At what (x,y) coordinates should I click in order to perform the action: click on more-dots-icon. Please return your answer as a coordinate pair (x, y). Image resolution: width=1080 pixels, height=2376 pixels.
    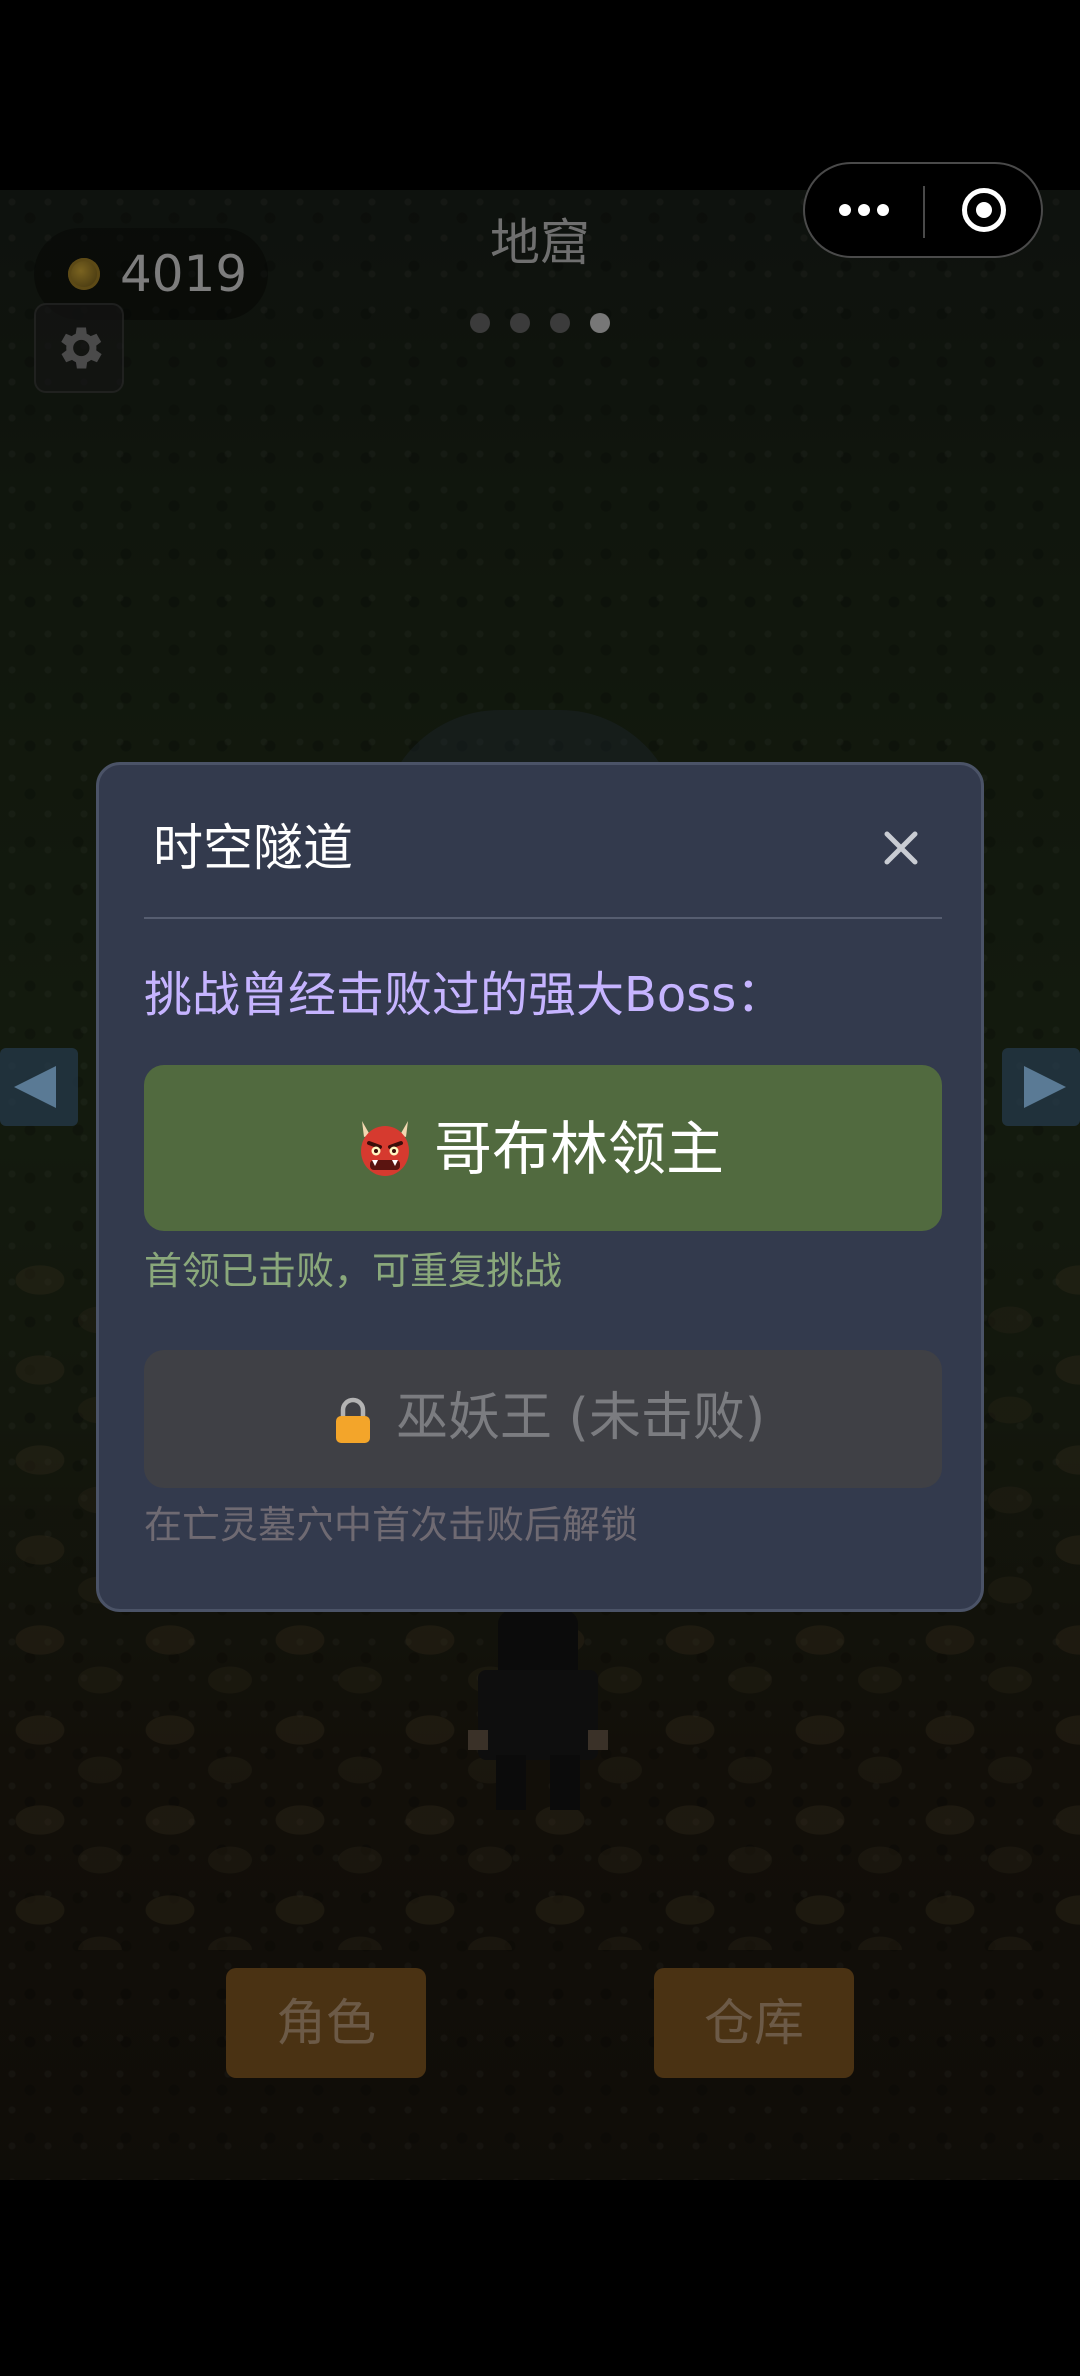
    Looking at the image, I should click on (845, 210).